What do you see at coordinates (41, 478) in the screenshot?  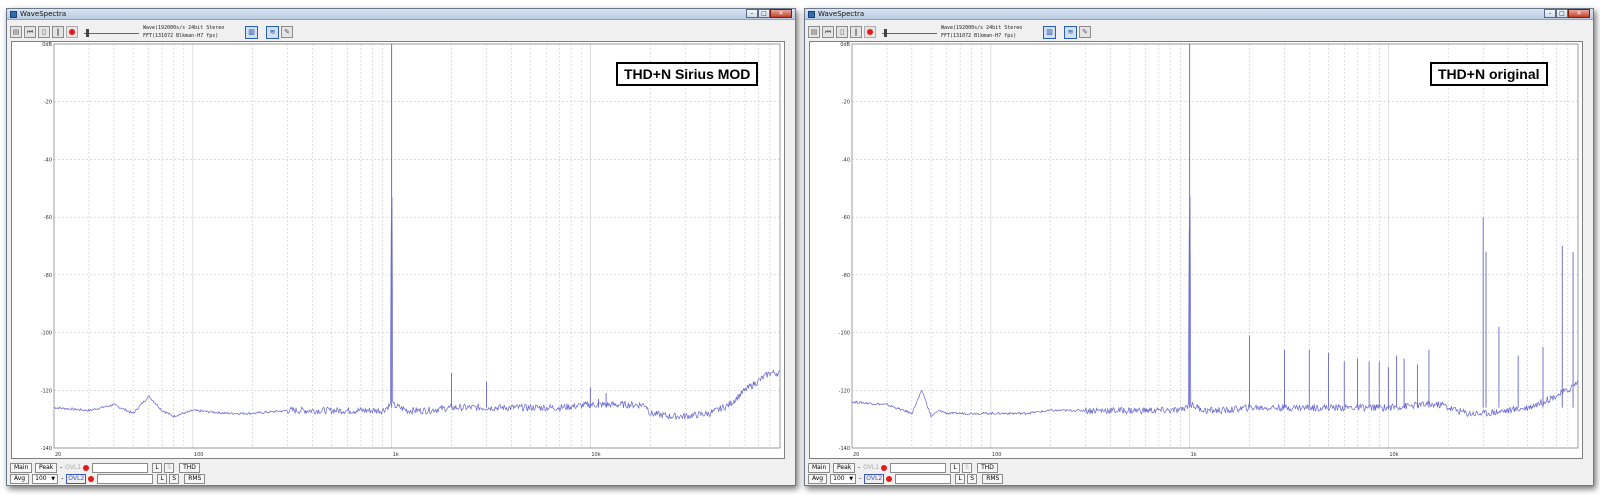 I see `avg-value: 100` at bounding box center [41, 478].